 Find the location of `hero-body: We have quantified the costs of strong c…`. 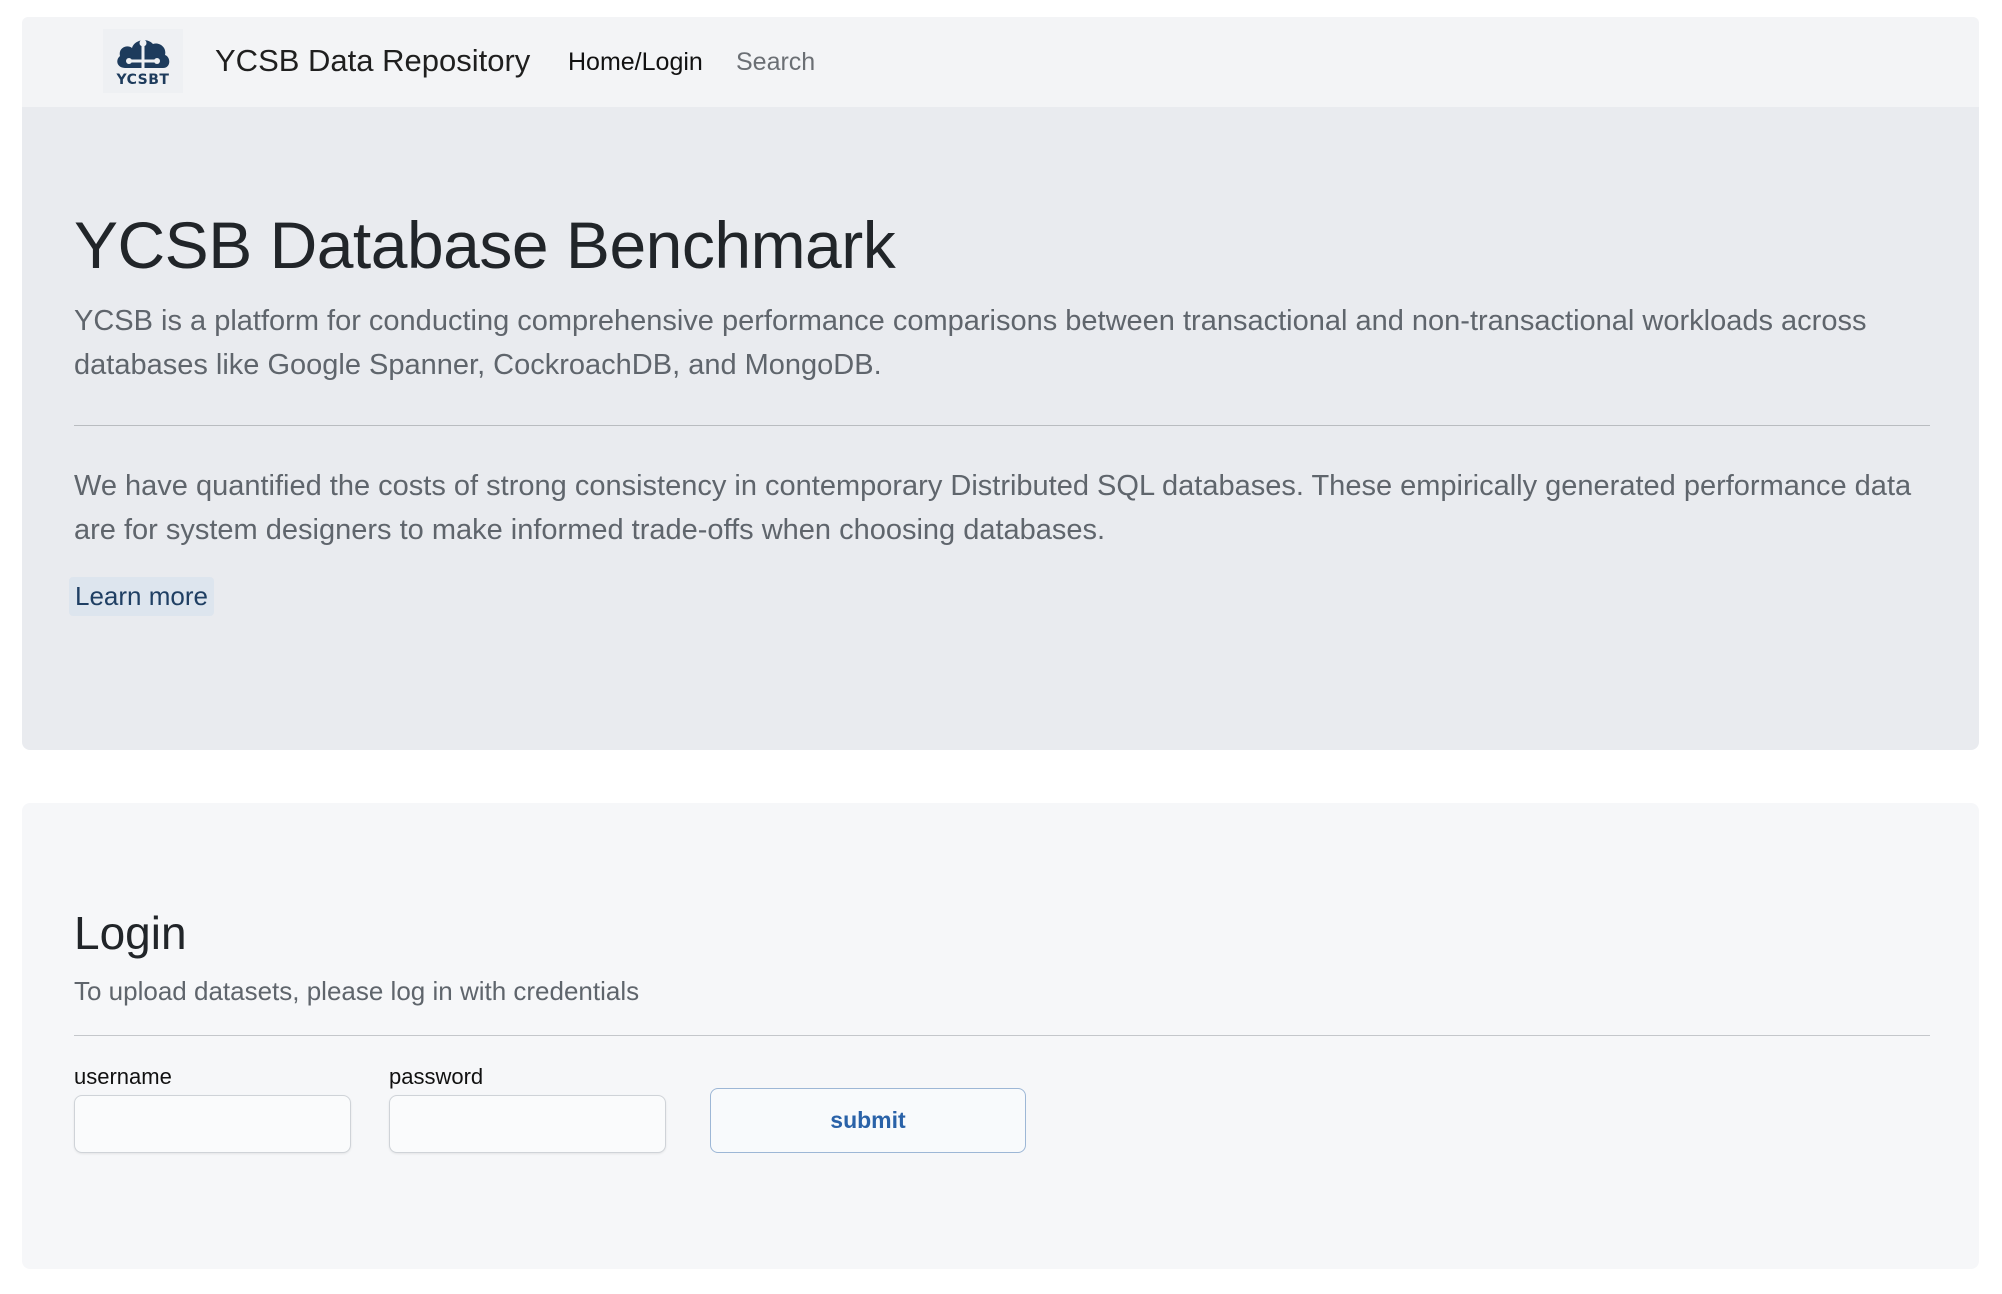

hero-body: We have quantified the costs of strong c… is located at coordinates (993, 508).